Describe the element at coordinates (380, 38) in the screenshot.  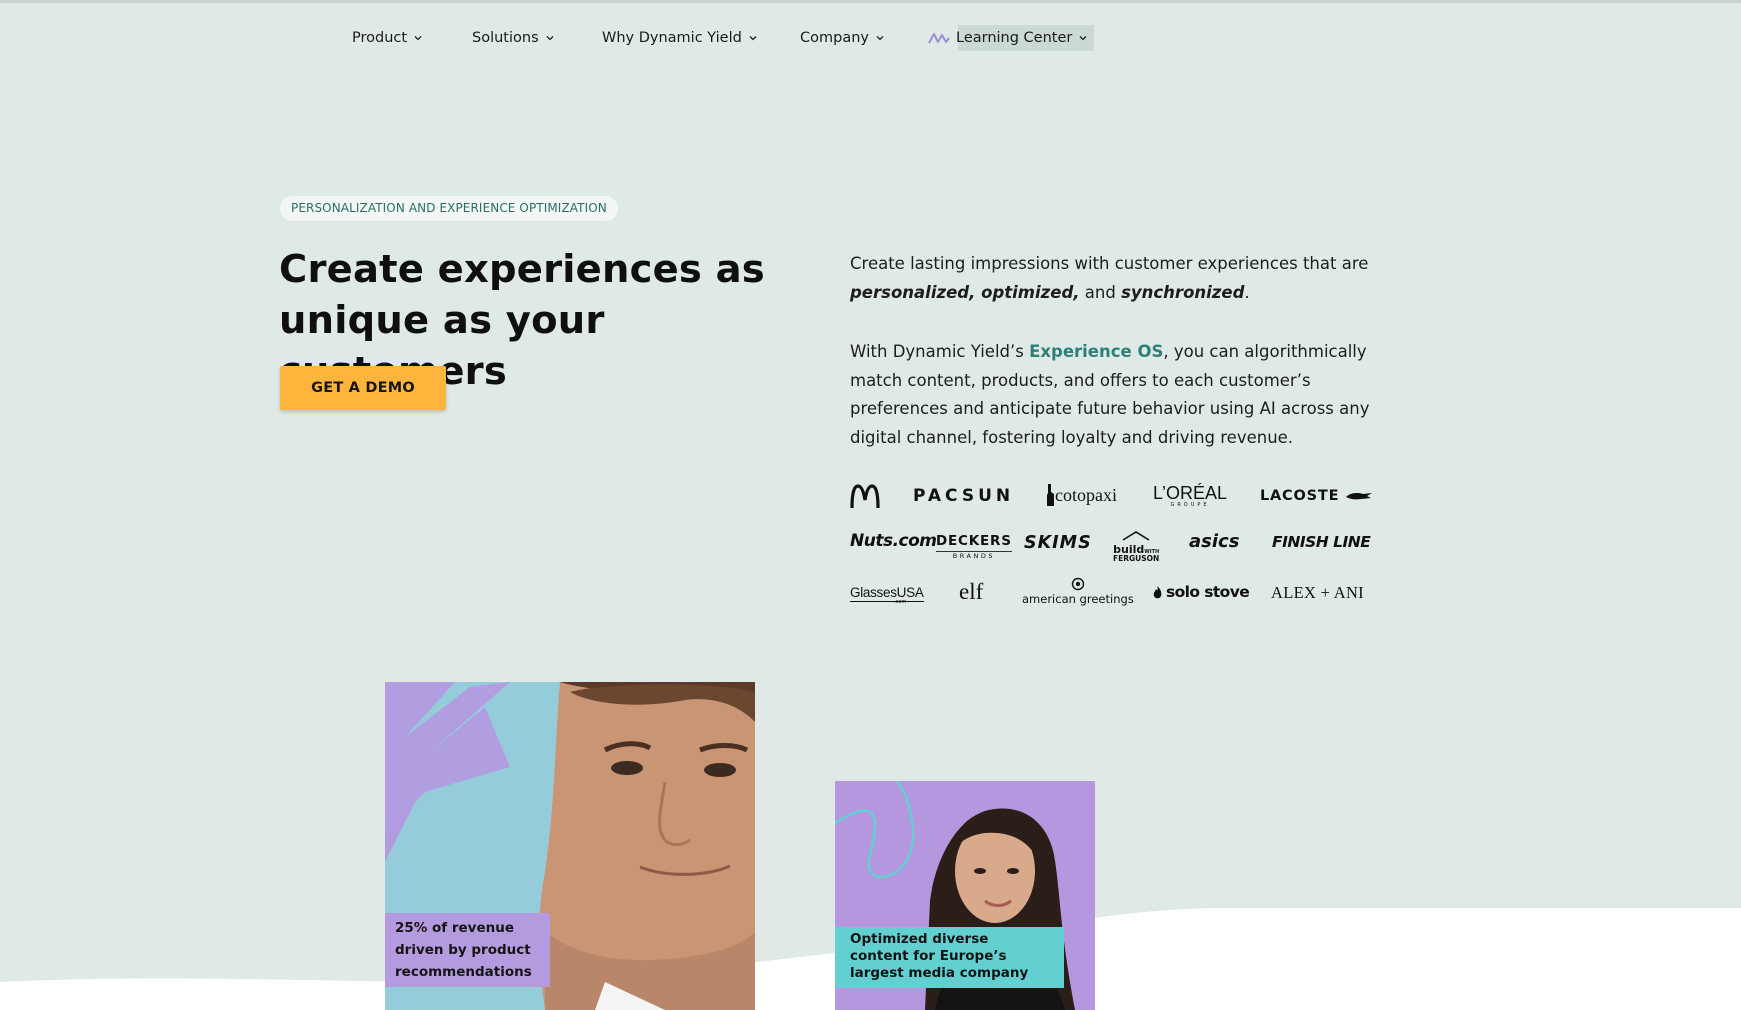
I see `nav-product-label: Product` at that location.